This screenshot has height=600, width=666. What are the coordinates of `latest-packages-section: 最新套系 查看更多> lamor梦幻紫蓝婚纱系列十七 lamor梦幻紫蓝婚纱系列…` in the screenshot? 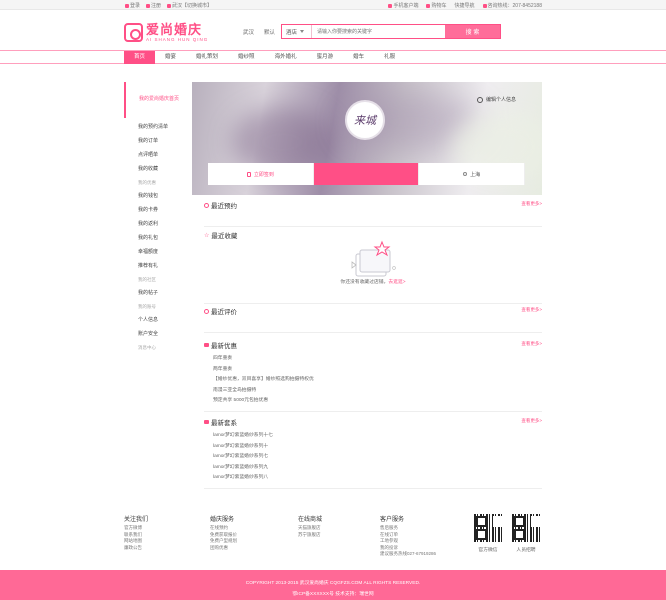 It's located at (373, 453).